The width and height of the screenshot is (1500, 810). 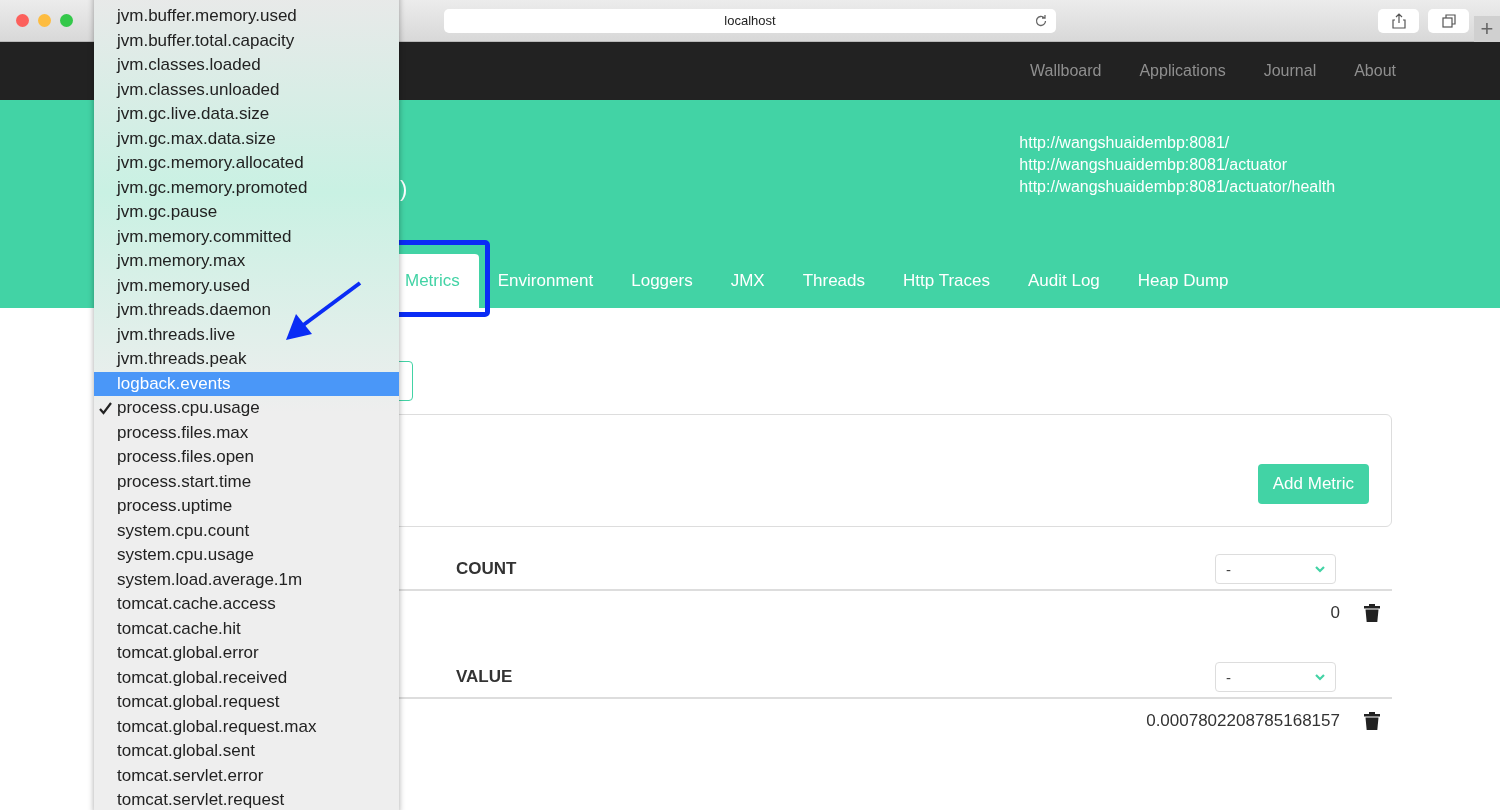 What do you see at coordinates (1243, 721) in the screenshot?
I see `metric-value: 0.0007802208785168157` at bounding box center [1243, 721].